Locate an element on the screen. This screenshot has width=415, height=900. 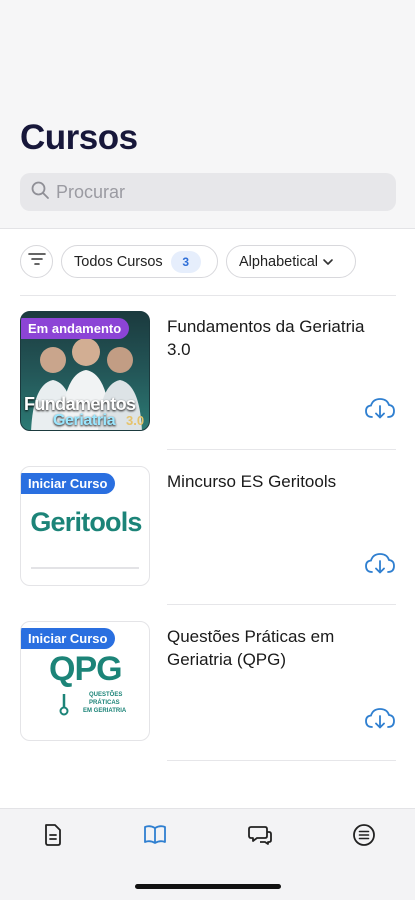
course-thumbnail: Em andamento Fundamentos Geriatria 3.0 is located at coordinates (85, 371).